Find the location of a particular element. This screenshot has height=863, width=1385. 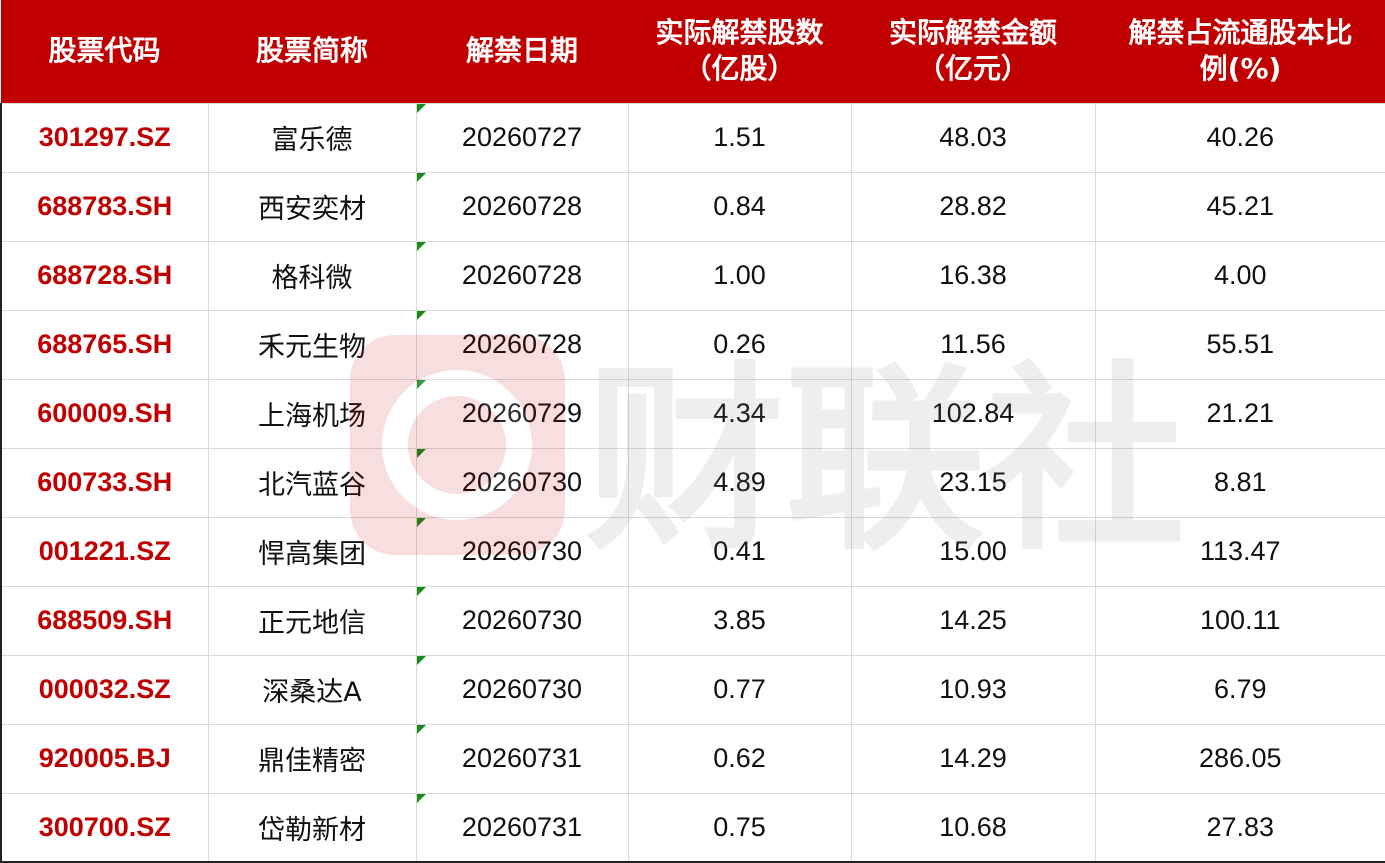

cell-name: 鼎佳精密 is located at coordinates (312, 758).